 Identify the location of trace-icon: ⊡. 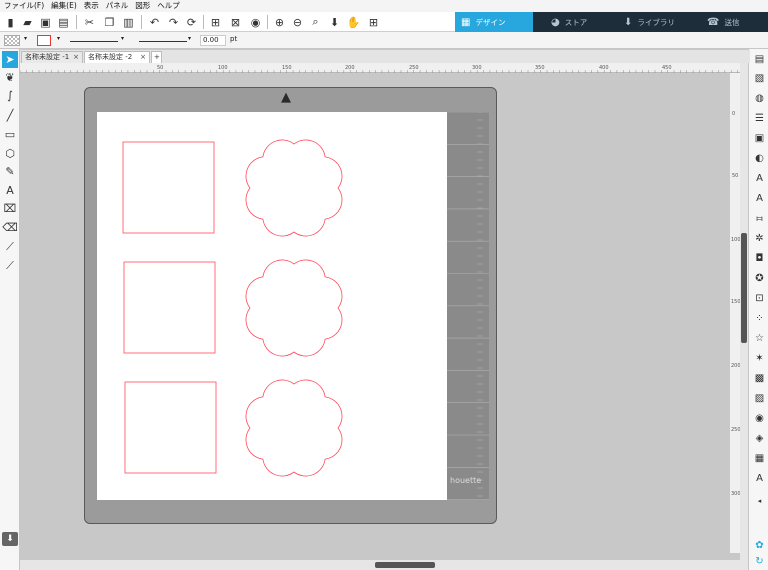
(759, 298).